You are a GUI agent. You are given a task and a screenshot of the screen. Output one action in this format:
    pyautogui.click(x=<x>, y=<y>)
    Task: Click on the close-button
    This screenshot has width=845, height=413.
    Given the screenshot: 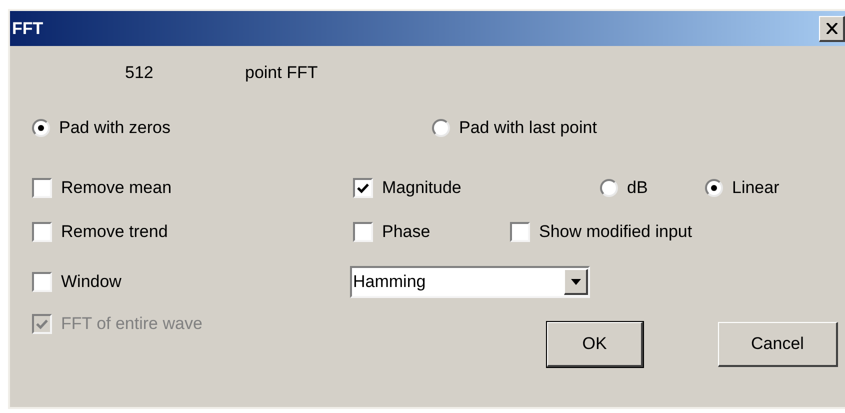 What is the action you would take?
    pyautogui.click(x=832, y=29)
    